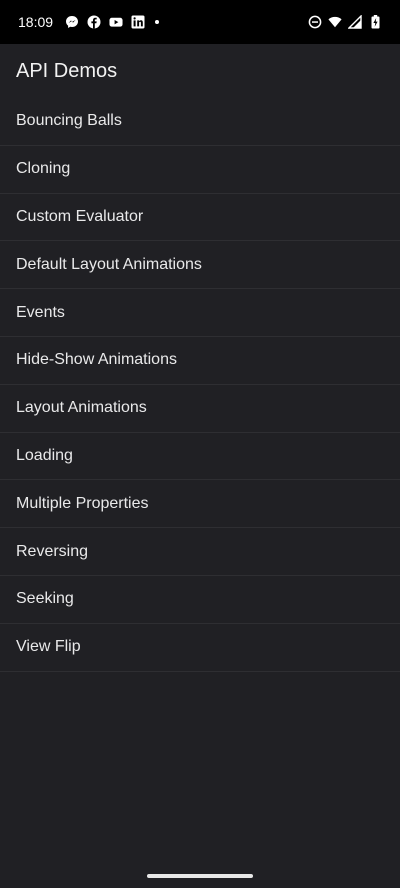 The width and height of the screenshot is (400, 888). I want to click on list-item-multiple-properties: Multiple Properties, so click(200, 504).